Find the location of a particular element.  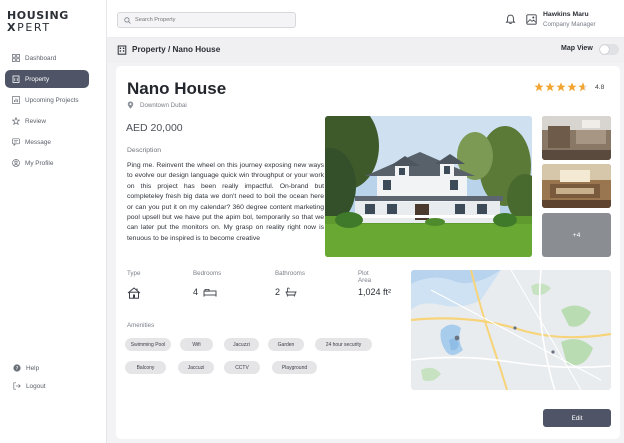

sidebar-item-my-profile: My Profile is located at coordinates (47, 163).